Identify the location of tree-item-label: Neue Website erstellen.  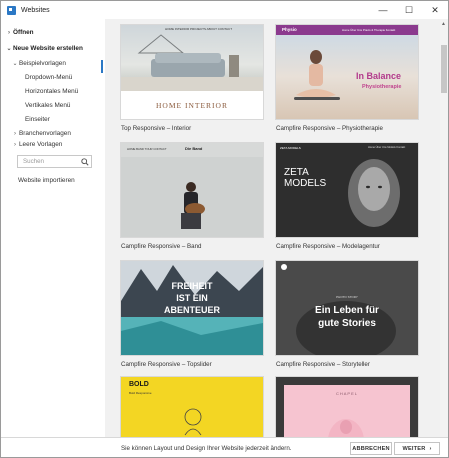
(48, 48).